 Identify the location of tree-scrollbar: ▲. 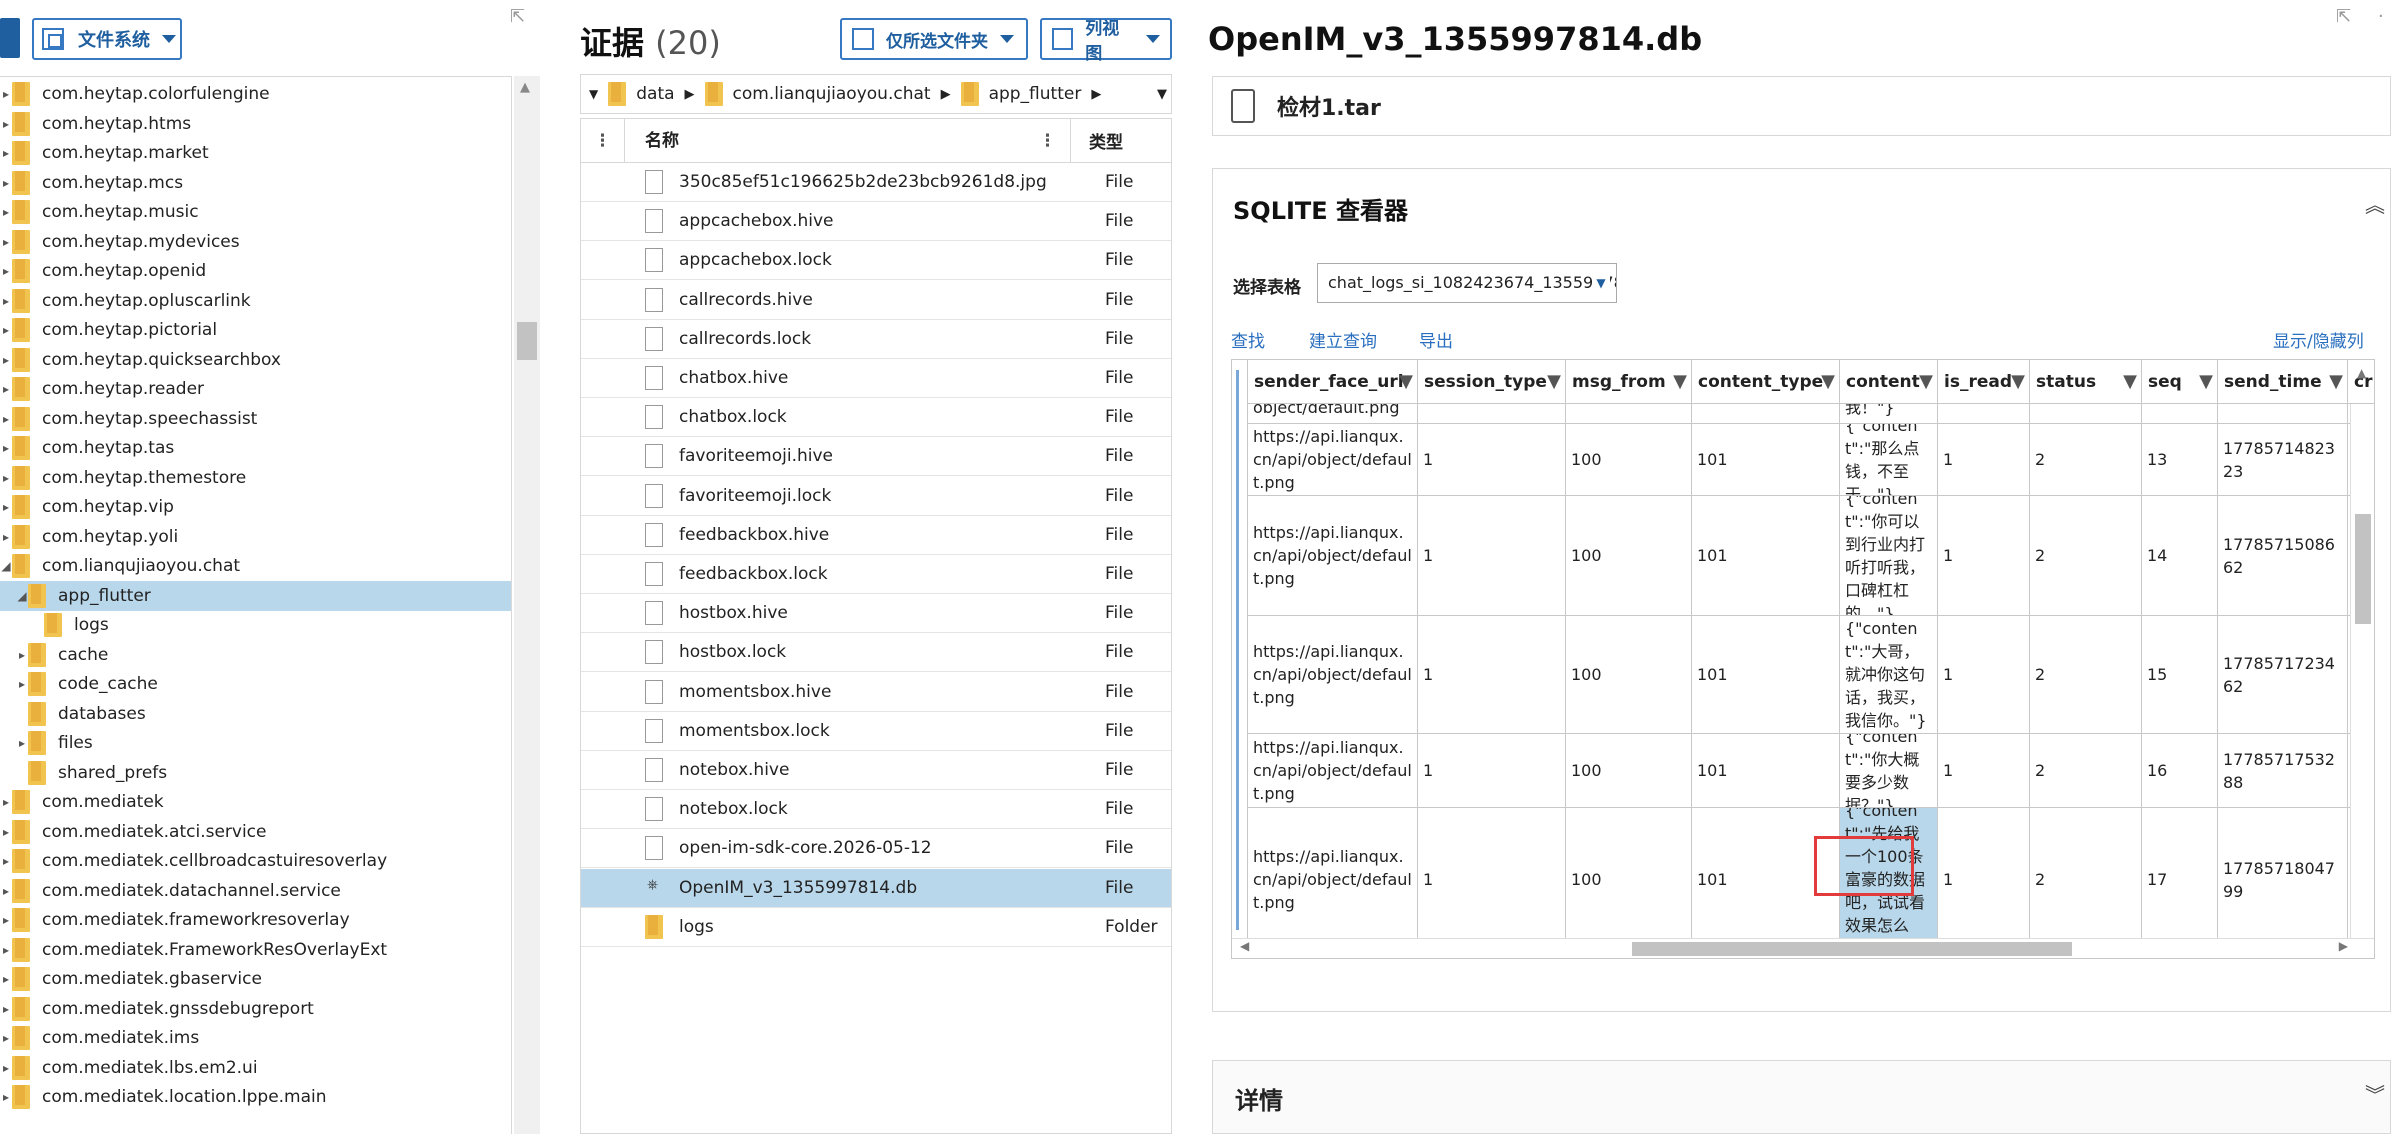
(527, 605).